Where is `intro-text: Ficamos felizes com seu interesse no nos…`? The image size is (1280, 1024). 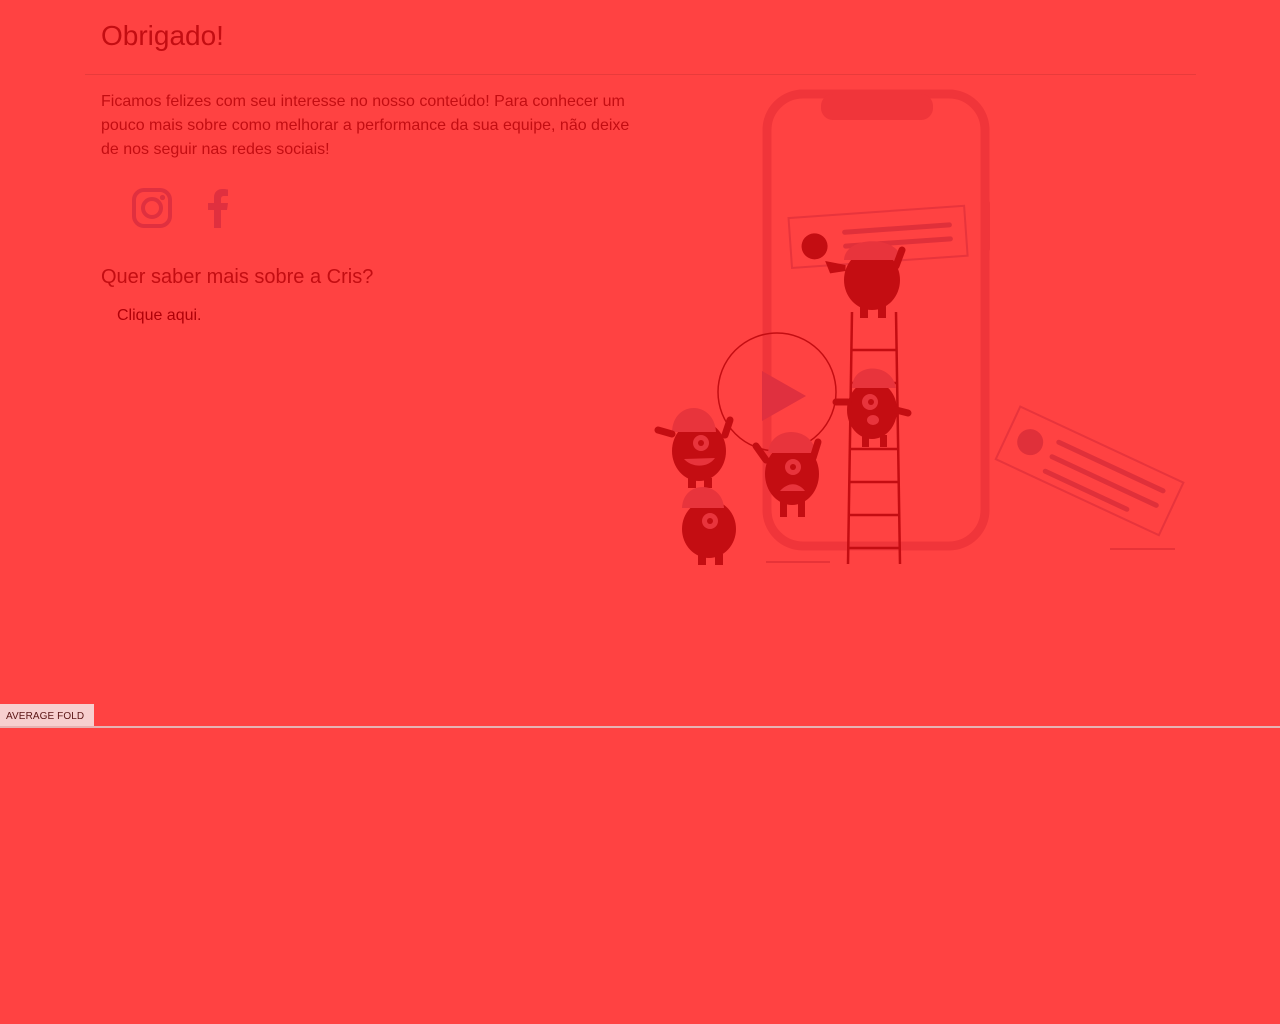
intro-text: Ficamos felizes com seu interesse no nos… is located at coordinates (365, 125).